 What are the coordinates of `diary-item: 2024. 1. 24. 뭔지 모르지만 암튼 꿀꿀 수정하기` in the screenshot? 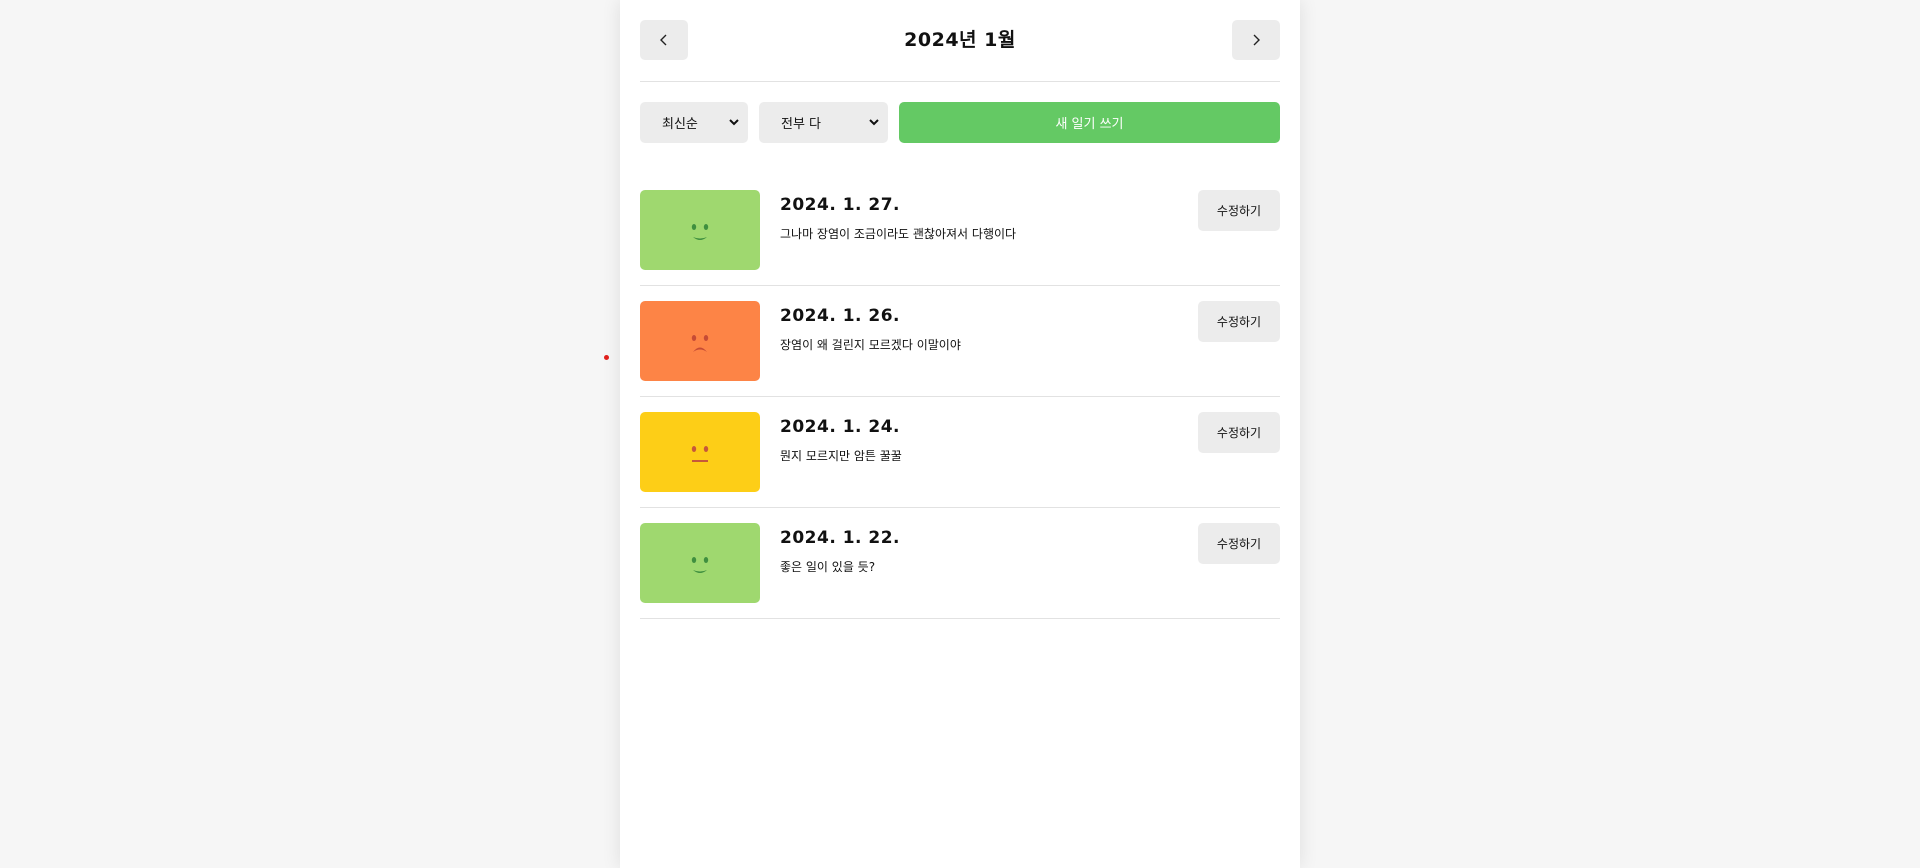 It's located at (960, 452).